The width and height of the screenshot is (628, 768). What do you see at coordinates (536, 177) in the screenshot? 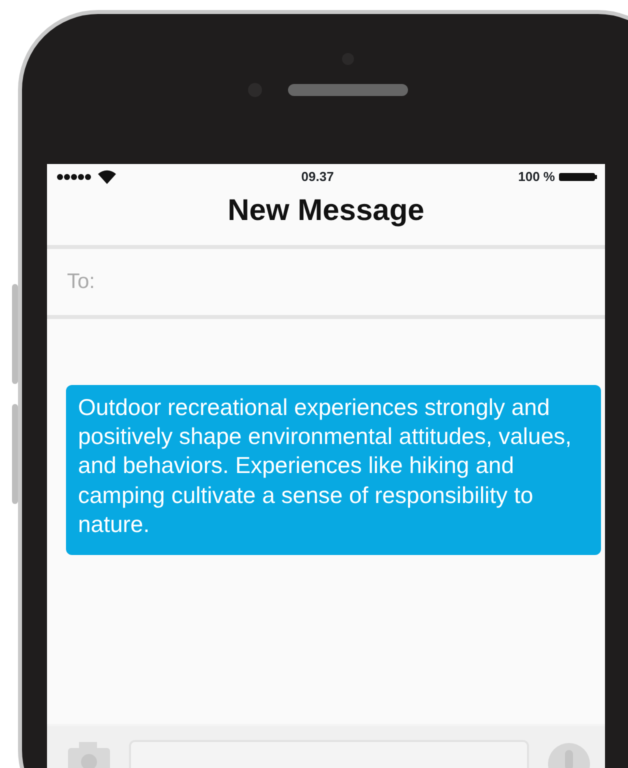
I see `battery-percent: 100 %` at bounding box center [536, 177].